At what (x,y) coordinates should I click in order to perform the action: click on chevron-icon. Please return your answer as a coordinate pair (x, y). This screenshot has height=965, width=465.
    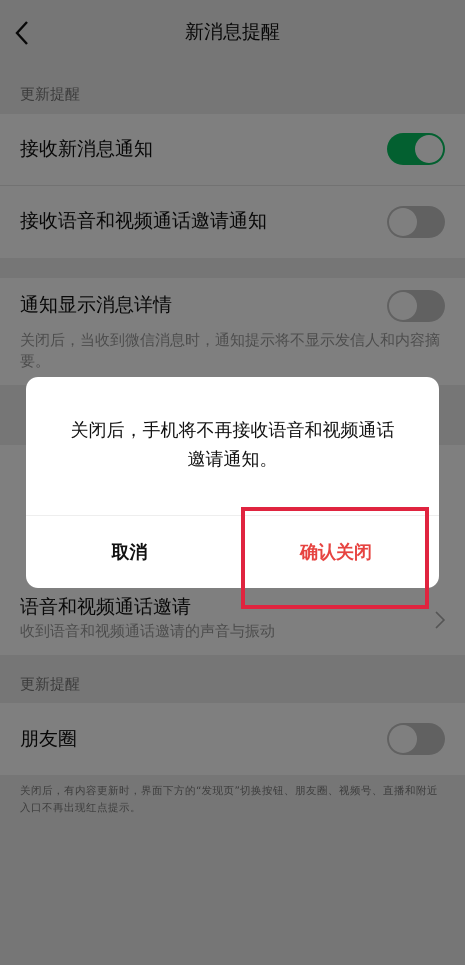
    Looking at the image, I should click on (440, 620).